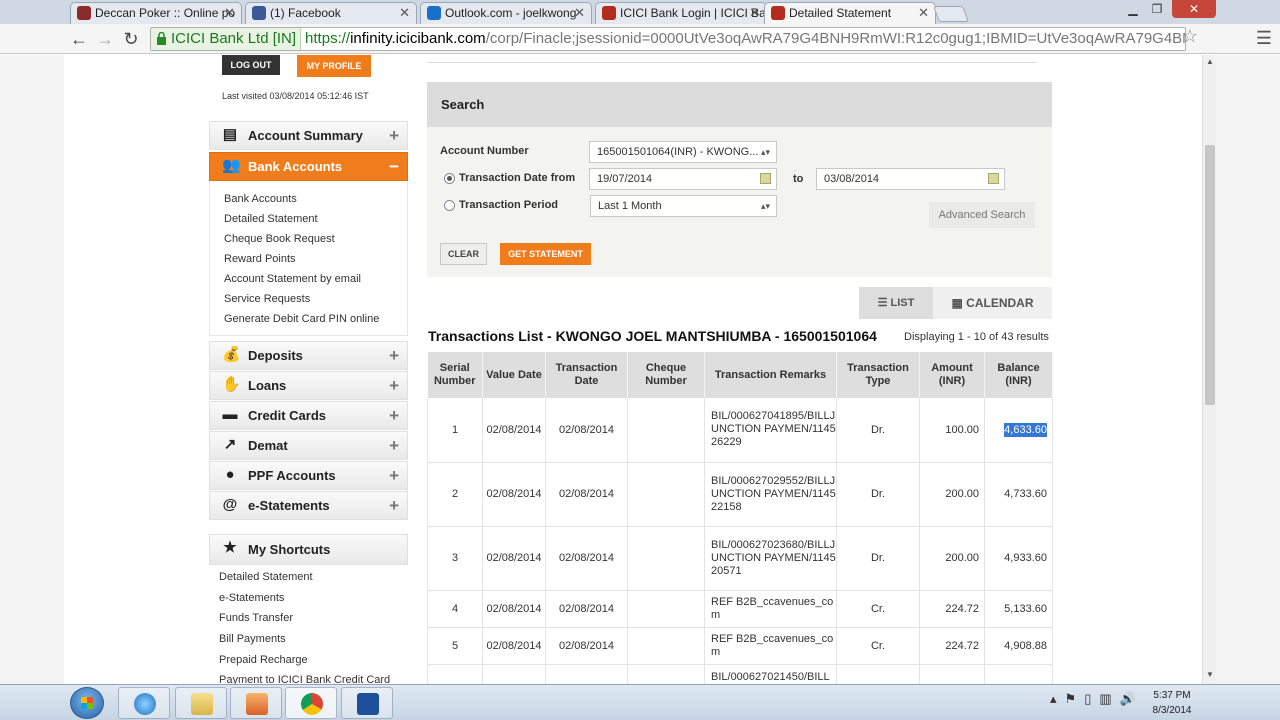 The width and height of the screenshot is (1280, 720). I want to click on tab-icici-login: ICICI Bank Login | ICICI Ba ✕, so click(681, 13).